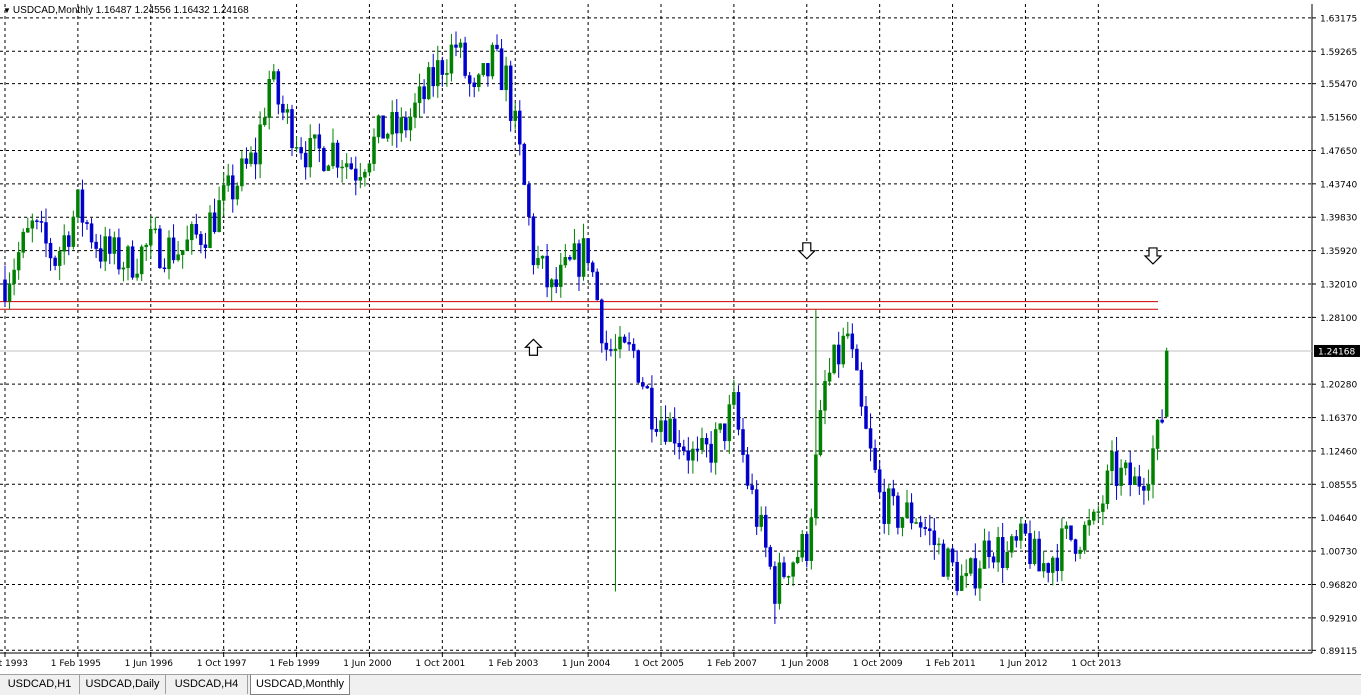 This screenshot has width=1361, height=695. What do you see at coordinates (1338, 553) in the screenshot?
I see `price-axis-label: 1.00730` at bounding box center [1338, 553].